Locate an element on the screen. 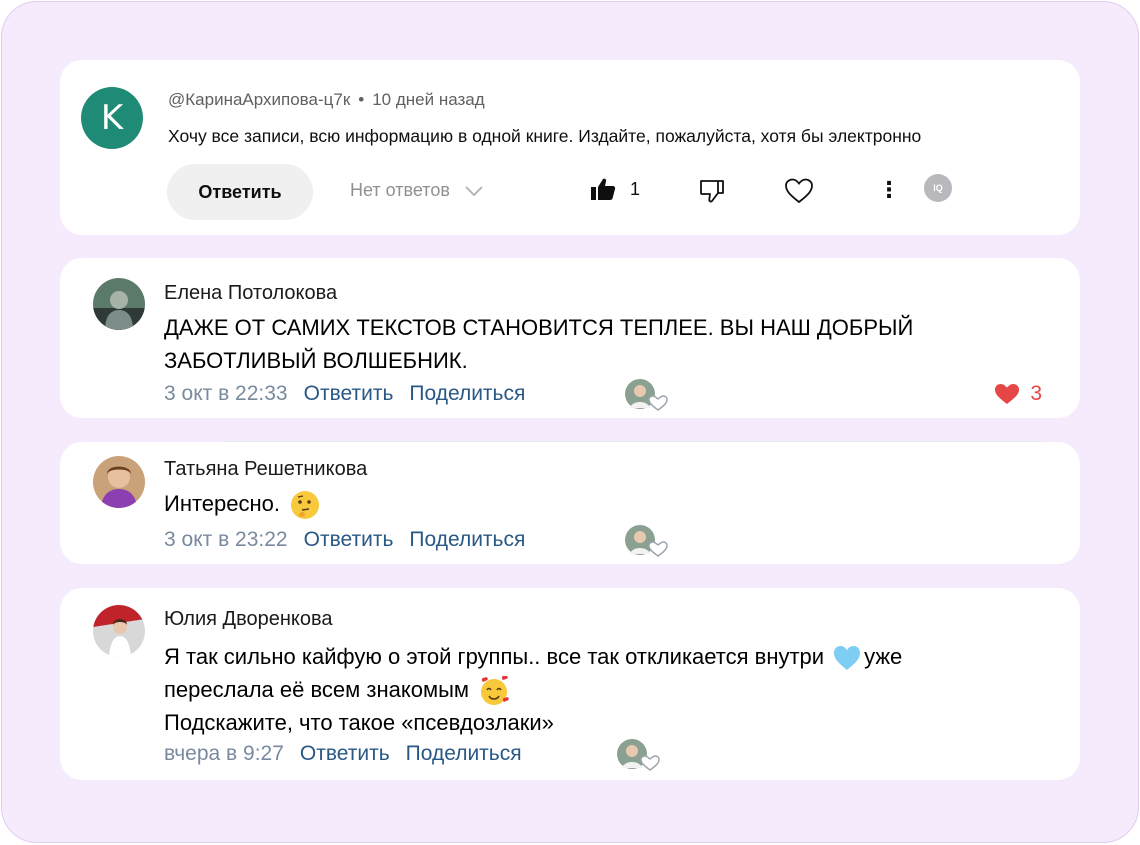 The width and height of the screenshot is (1140, 845). comment-text: ЗАБОТЛИВЫЙ ВОЛШЕБНИК. is located at coordinates (316, 360).